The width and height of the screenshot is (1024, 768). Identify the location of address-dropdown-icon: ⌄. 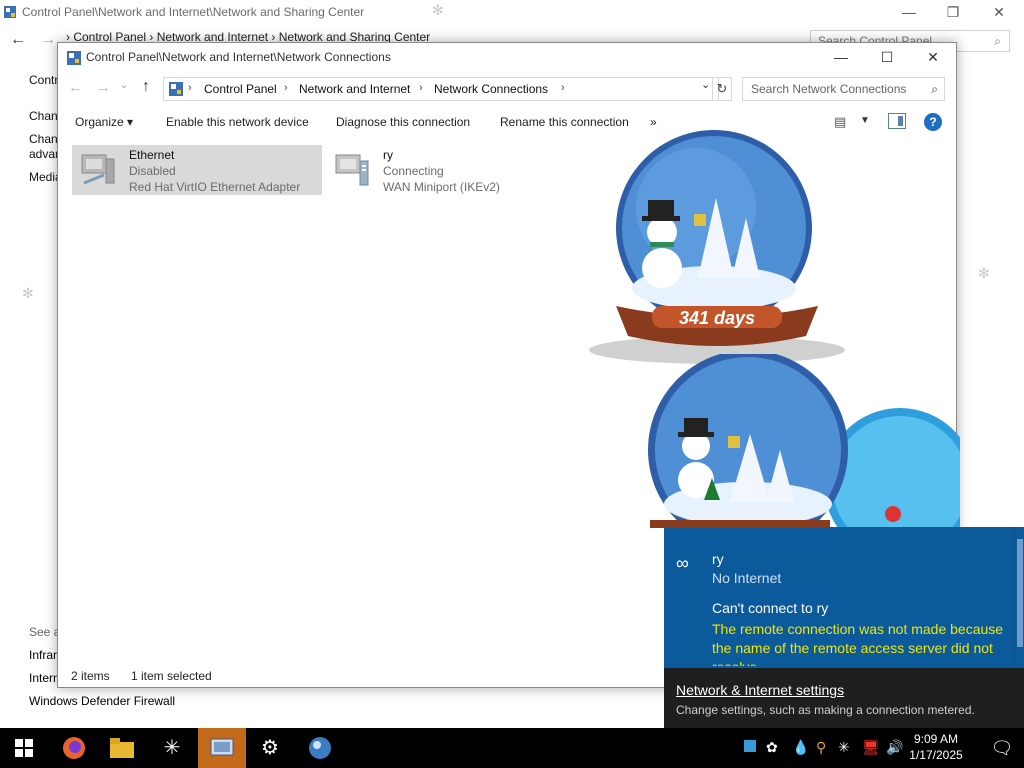
(705, 84).